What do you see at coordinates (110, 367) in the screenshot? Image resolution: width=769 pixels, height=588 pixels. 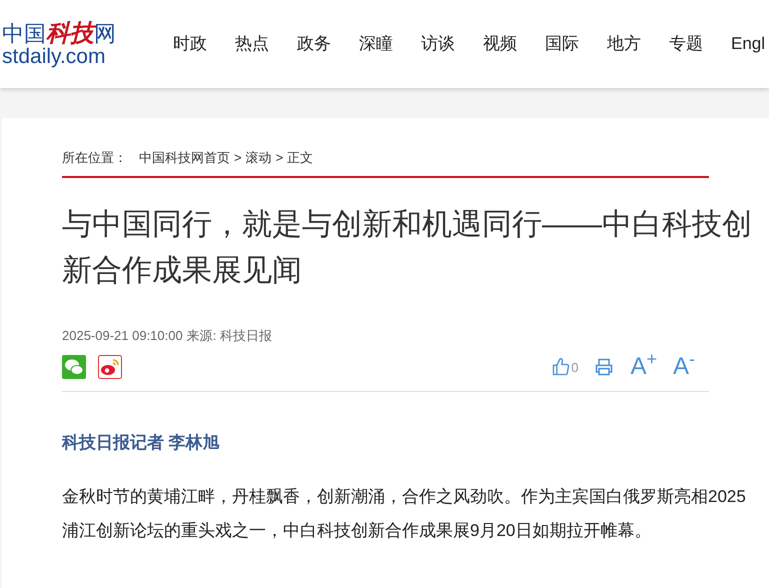 I see `weibo-share-icon` at bounding box center [110, 367].